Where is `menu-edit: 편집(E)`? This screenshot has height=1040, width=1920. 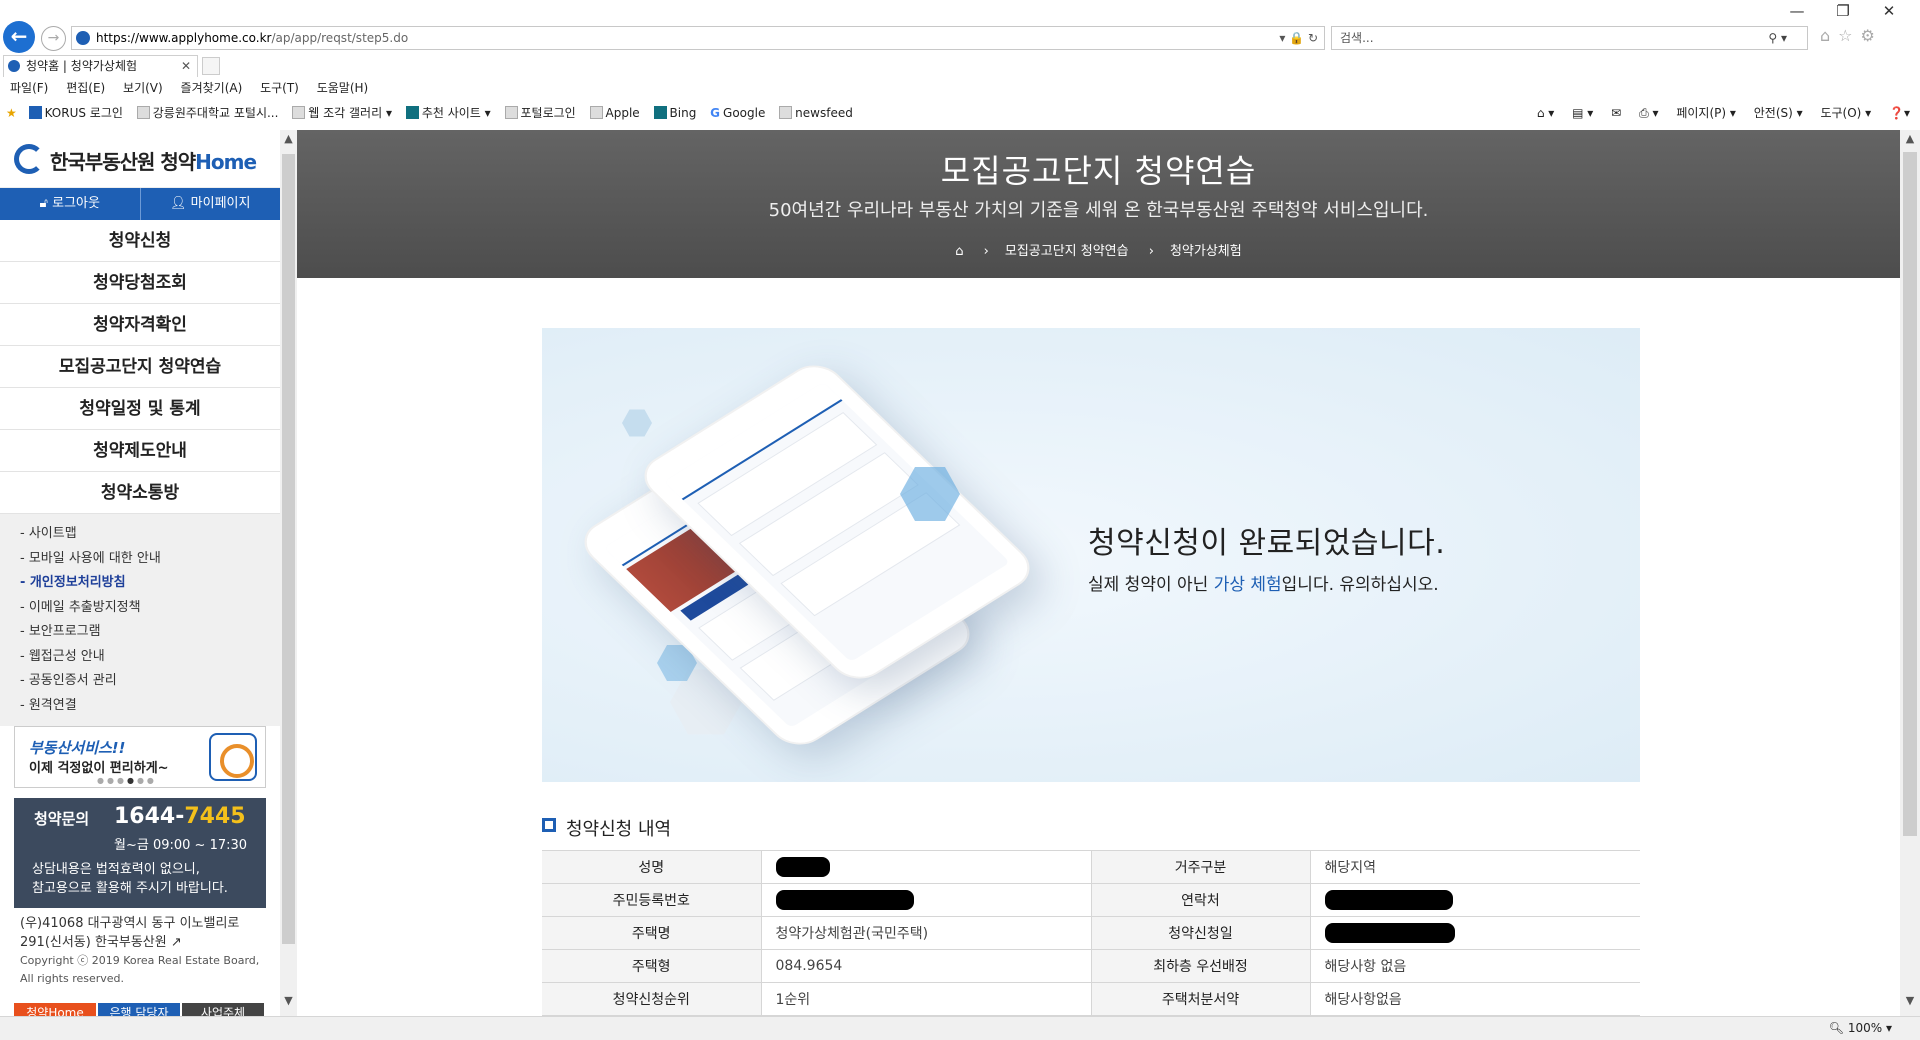 menu-edit: 편집(E) is located at coordinates (85, 88).